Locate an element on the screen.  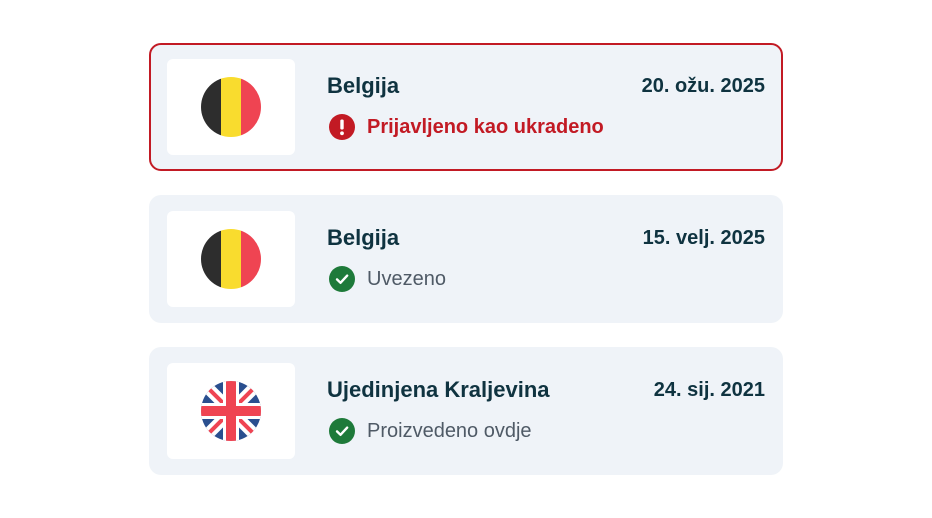
status-label: Uvezeno is located at coordinates (406, 278).